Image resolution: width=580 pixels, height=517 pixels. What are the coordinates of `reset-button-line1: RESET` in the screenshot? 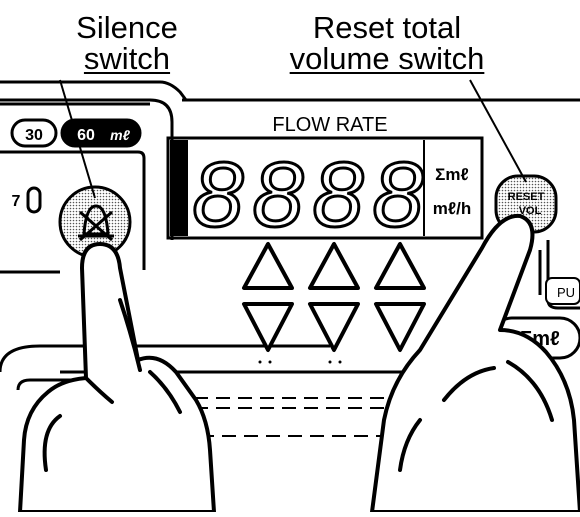 It's located at (526, 197).